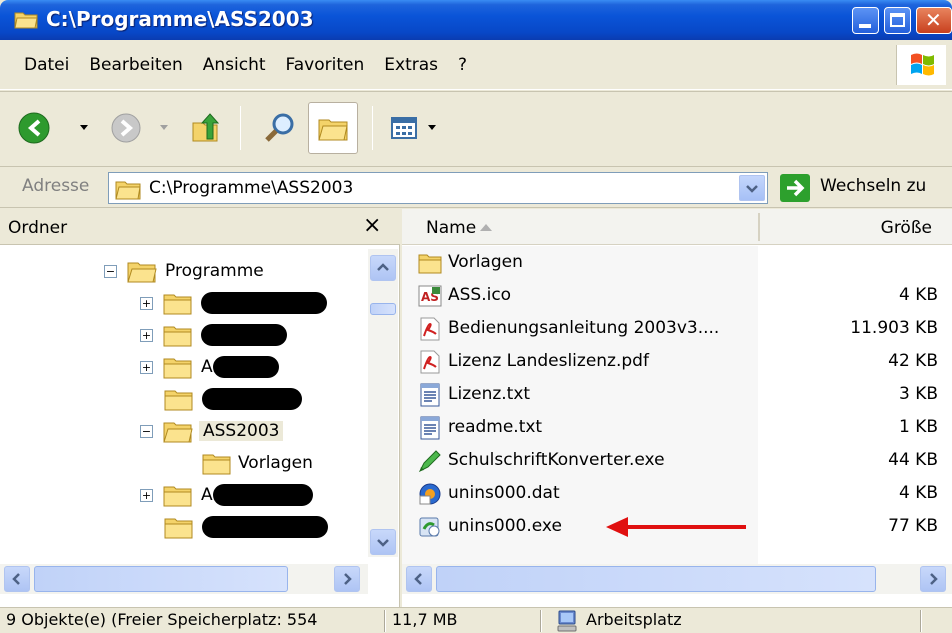 The height and width of the screenshot is (633, 952). I want to click on file-name: Vorlagen, so click(485, 262).